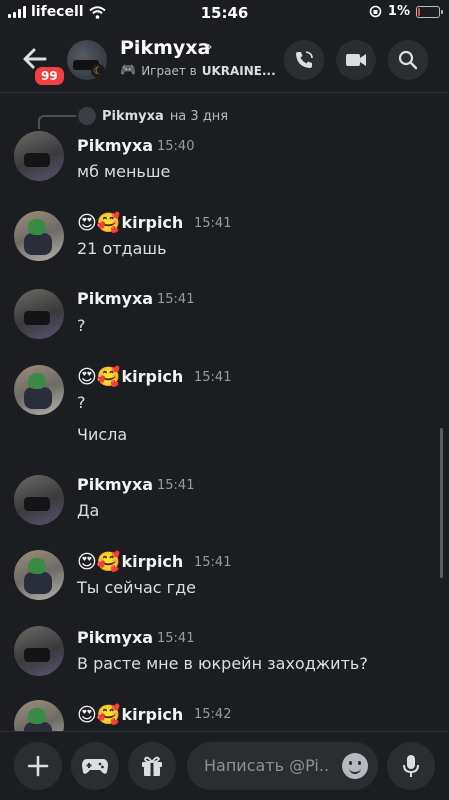 Image resolution: width=449 pixels, height=800 pixels. I want to click on message-text: Ты сейчас где, so click(136, 587).